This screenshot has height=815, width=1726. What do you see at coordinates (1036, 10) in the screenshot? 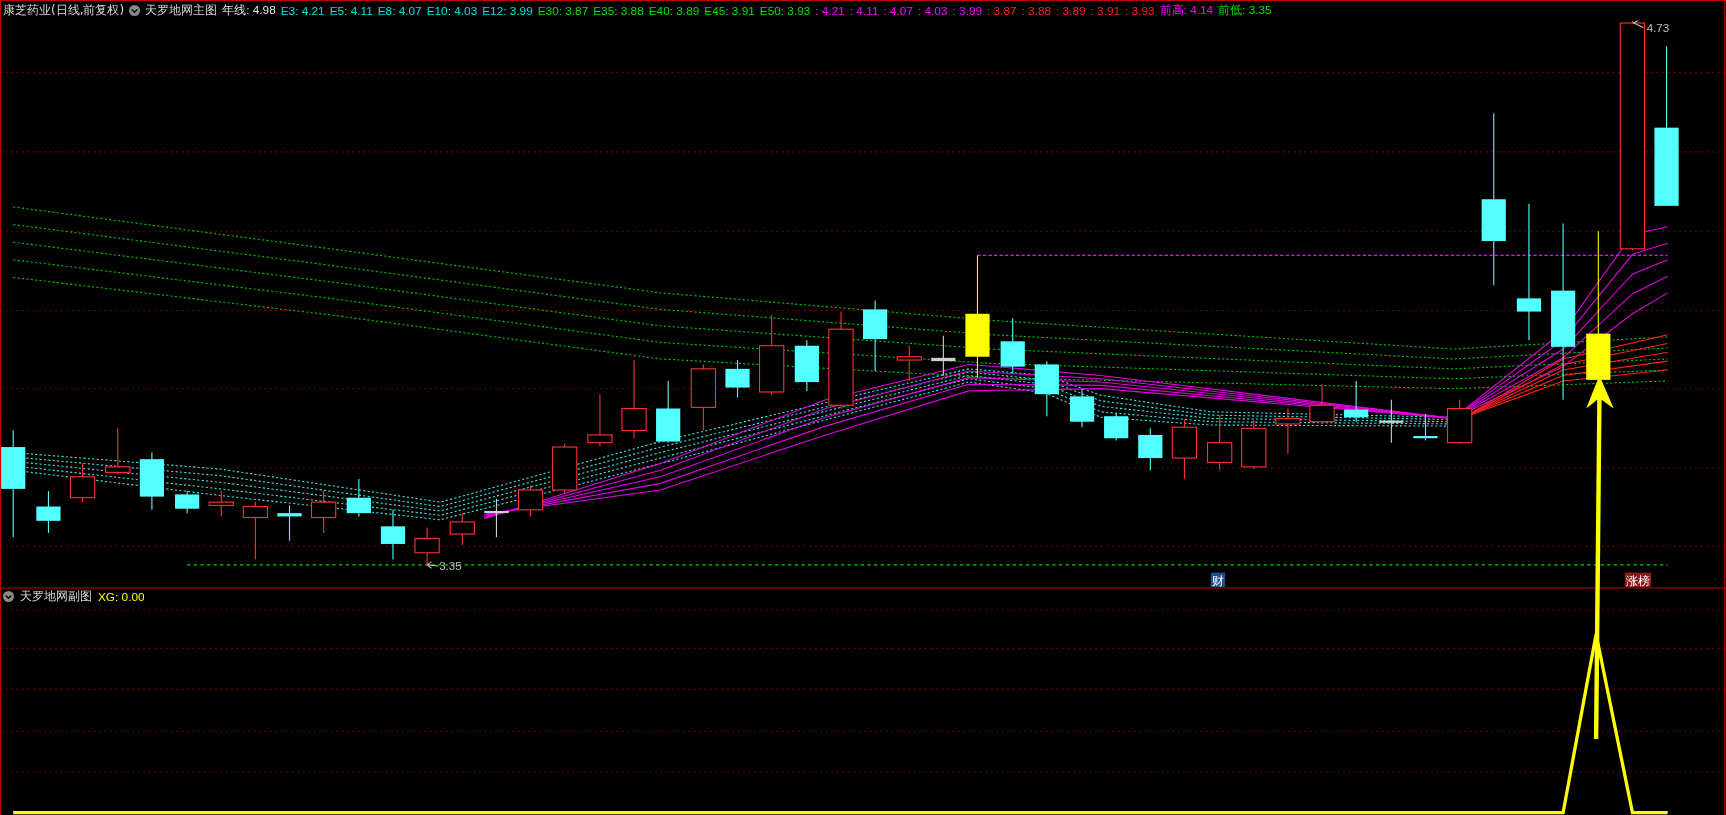
I see `indicator-reading: : 3.88` at bounding box center [1036, 10].